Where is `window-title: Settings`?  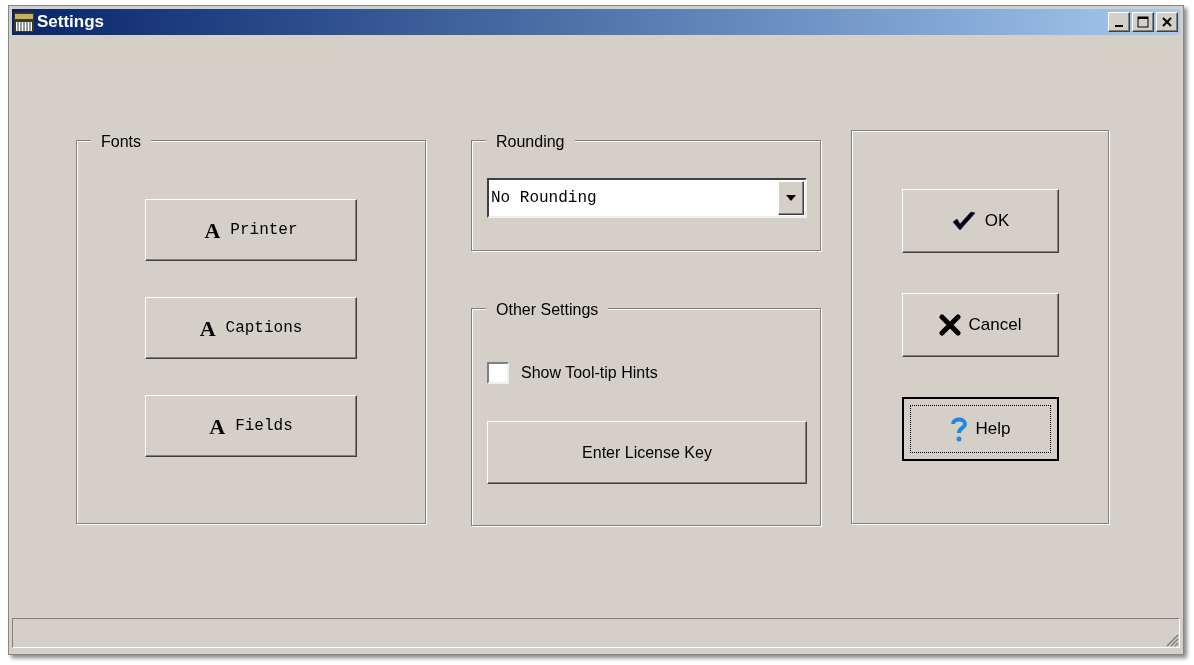
window-title: Settings is located at coordinates (71, 22).